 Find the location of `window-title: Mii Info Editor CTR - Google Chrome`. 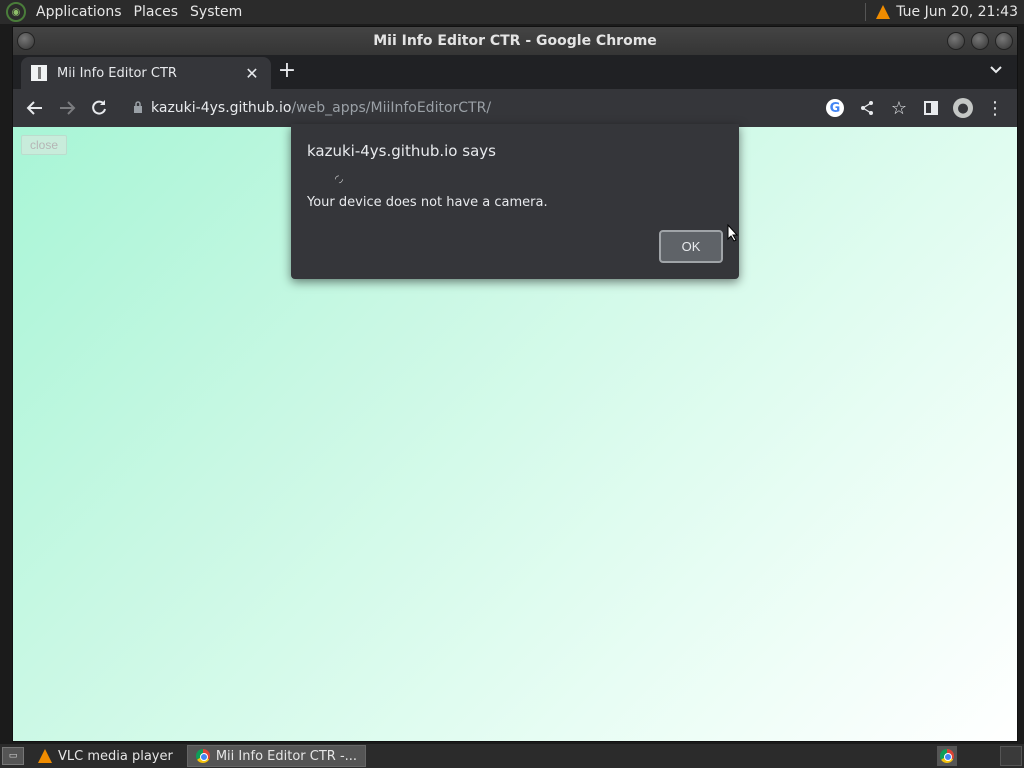

window-title: Mii Info Editor CTR - Google Chrome is located at coordinates (515, 41).